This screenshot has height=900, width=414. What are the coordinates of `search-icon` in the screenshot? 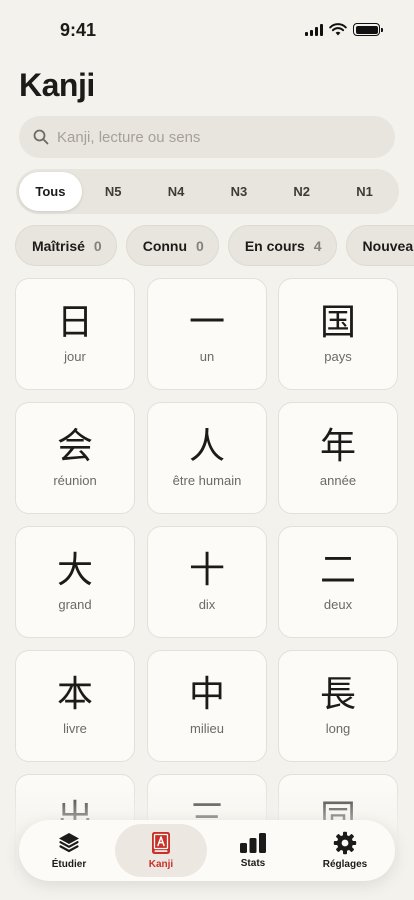 It's located at (41, 137).